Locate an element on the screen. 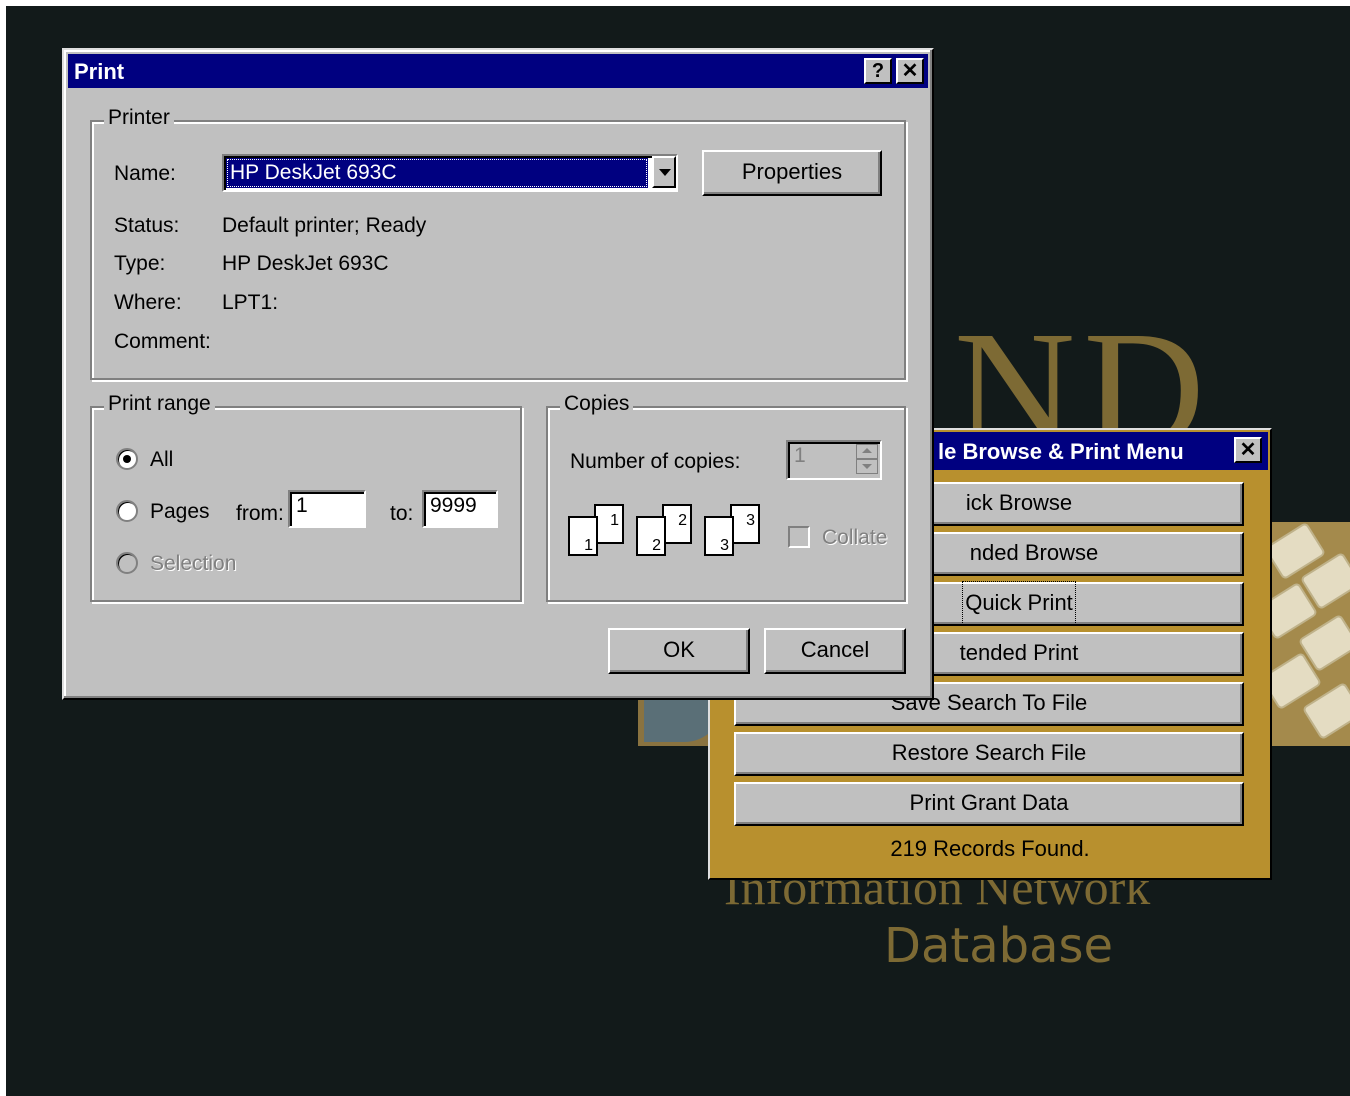 The height and width of the screenshot is (1096, 1350). collate-page-back: 2 is located at coordinates (677, 524).